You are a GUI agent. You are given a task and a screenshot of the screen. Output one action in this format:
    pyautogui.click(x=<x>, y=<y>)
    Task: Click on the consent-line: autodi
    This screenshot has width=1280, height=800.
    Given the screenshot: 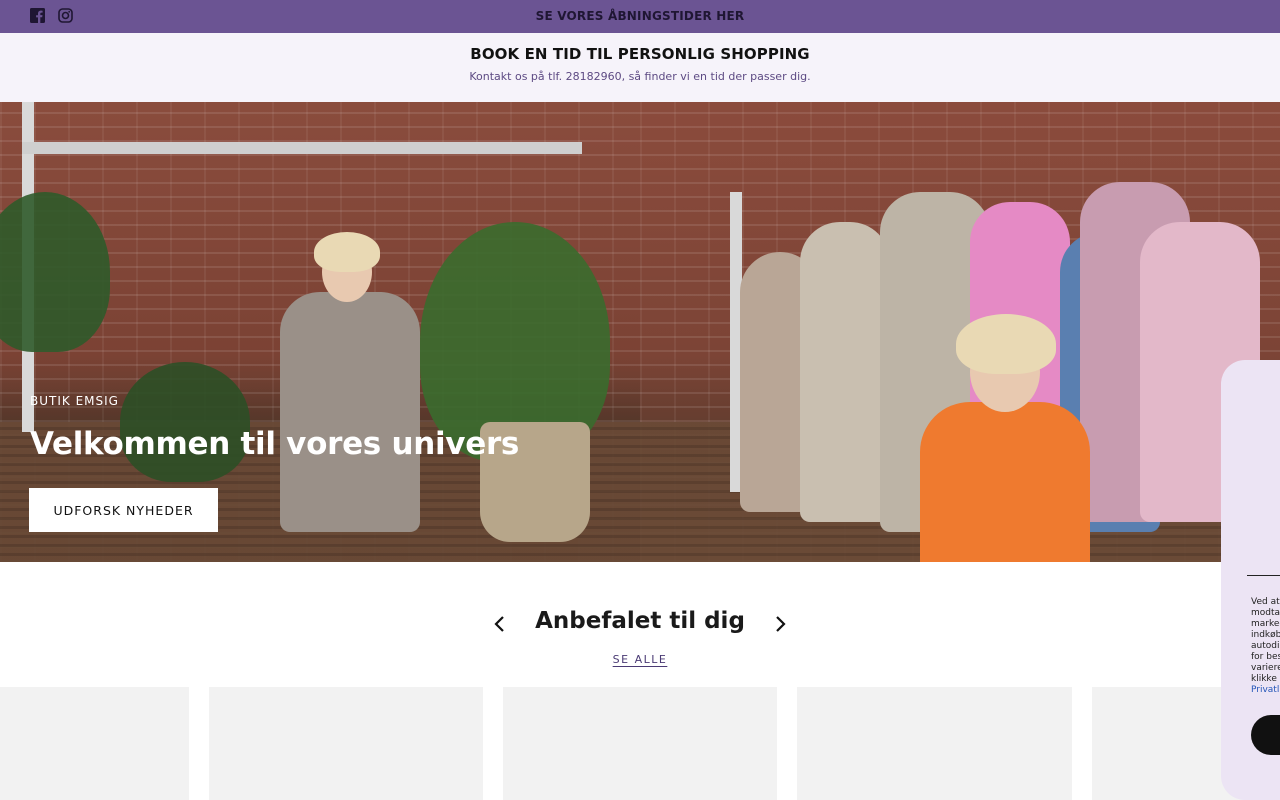 What is the action you would take?
    pyautogui.click(x=1265, y=646)
    